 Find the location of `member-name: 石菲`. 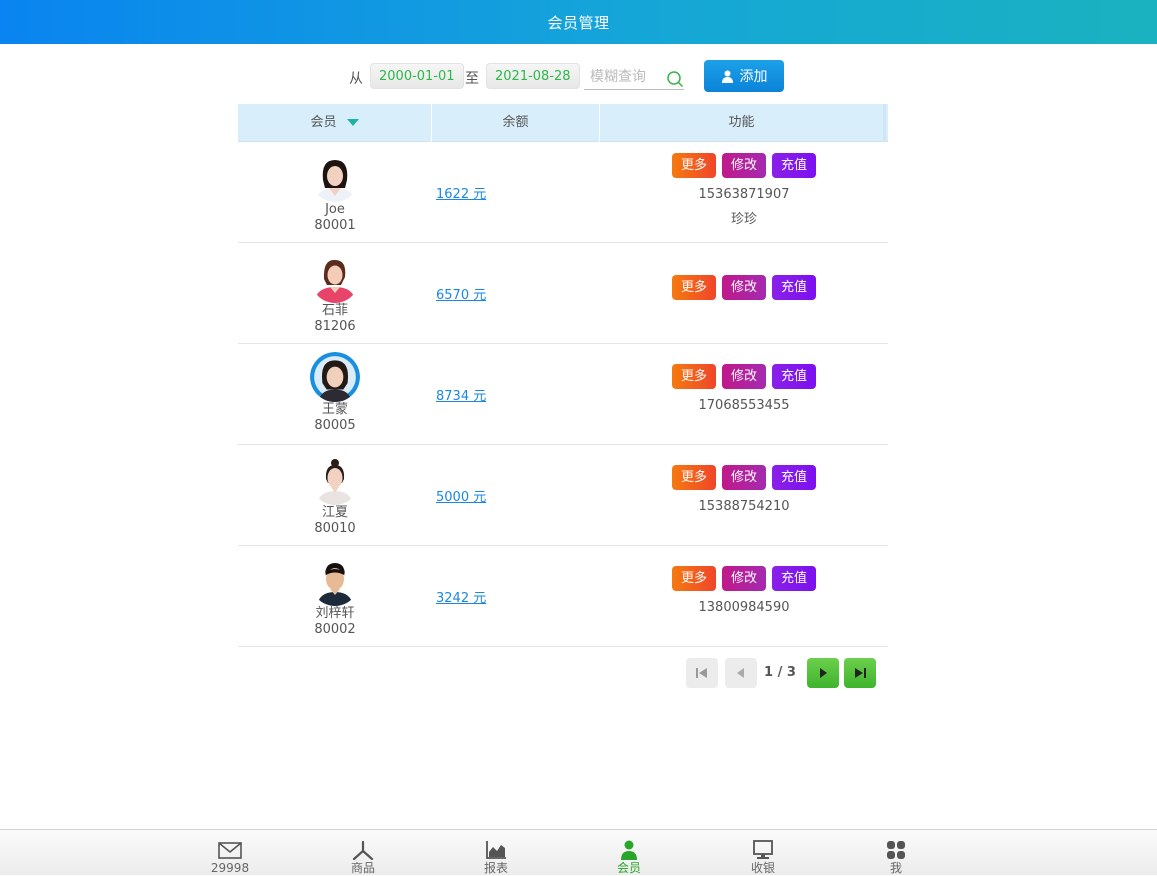

member-name: 石菲 is located at coordinates (334, 310).